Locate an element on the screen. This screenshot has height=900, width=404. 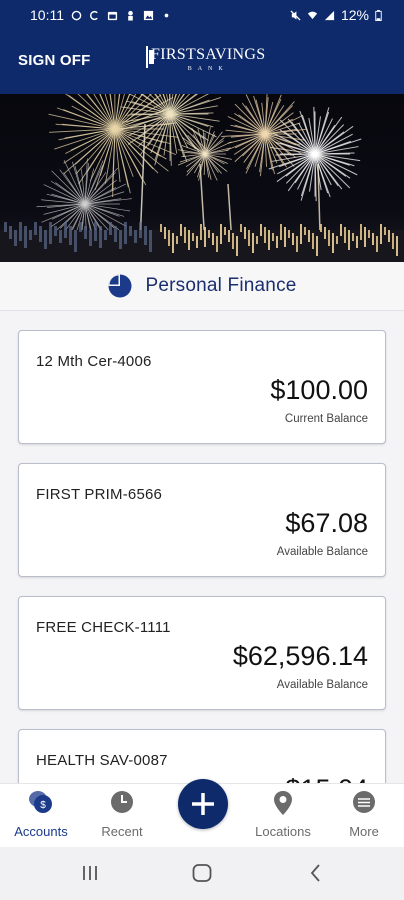
home-icon is located at coordinates (202, 873).